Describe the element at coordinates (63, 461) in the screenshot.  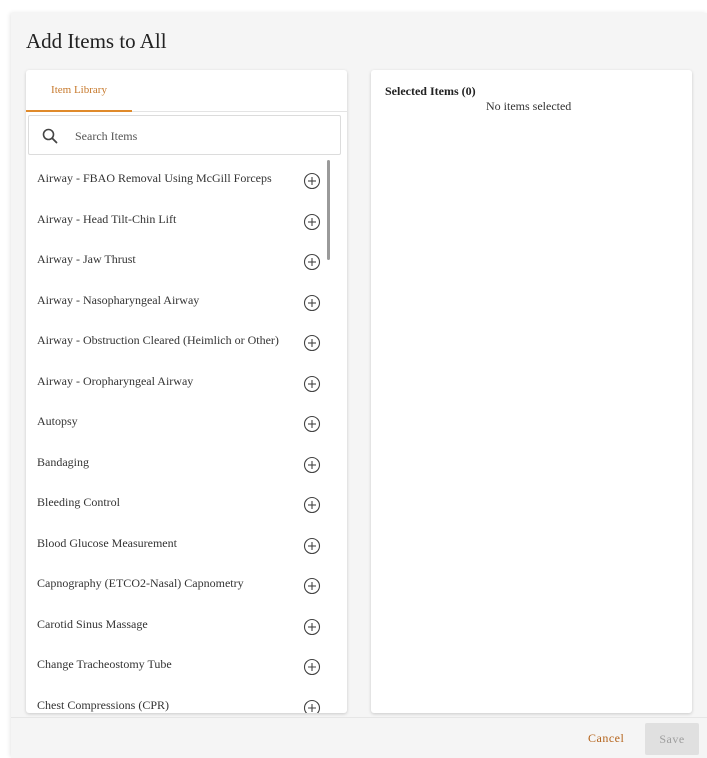
I see `list-item-label: Bandaging` at that location.